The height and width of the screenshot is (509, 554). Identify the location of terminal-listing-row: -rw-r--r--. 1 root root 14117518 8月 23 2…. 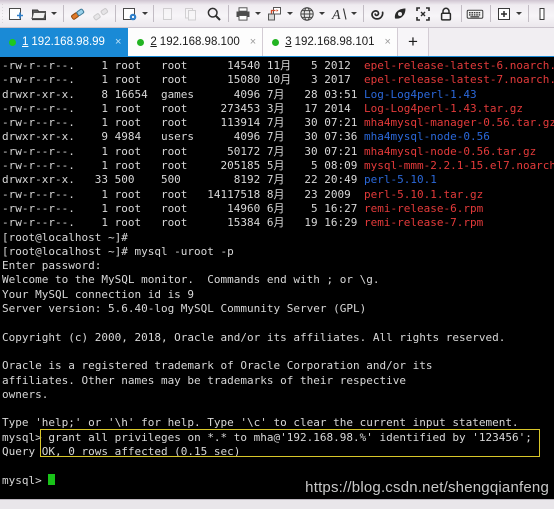
(243, 194).